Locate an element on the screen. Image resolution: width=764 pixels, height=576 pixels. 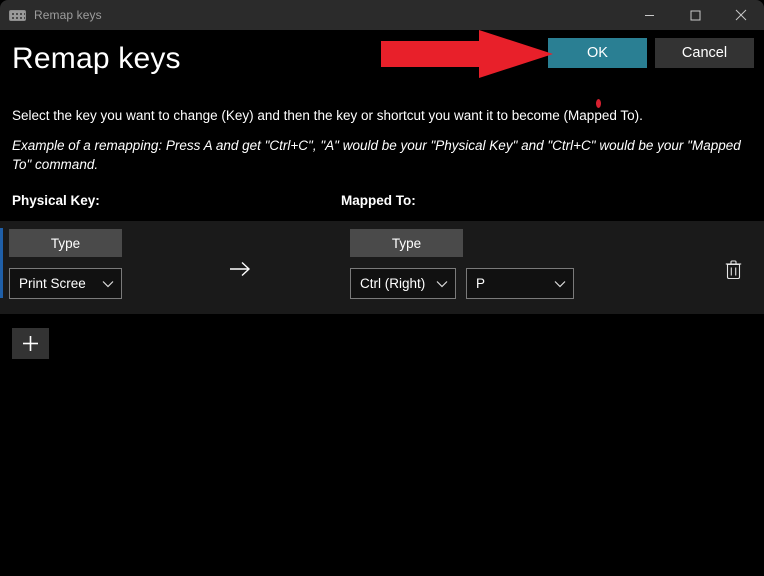
page-title: Remap keys is located at coordinates (96, 58).